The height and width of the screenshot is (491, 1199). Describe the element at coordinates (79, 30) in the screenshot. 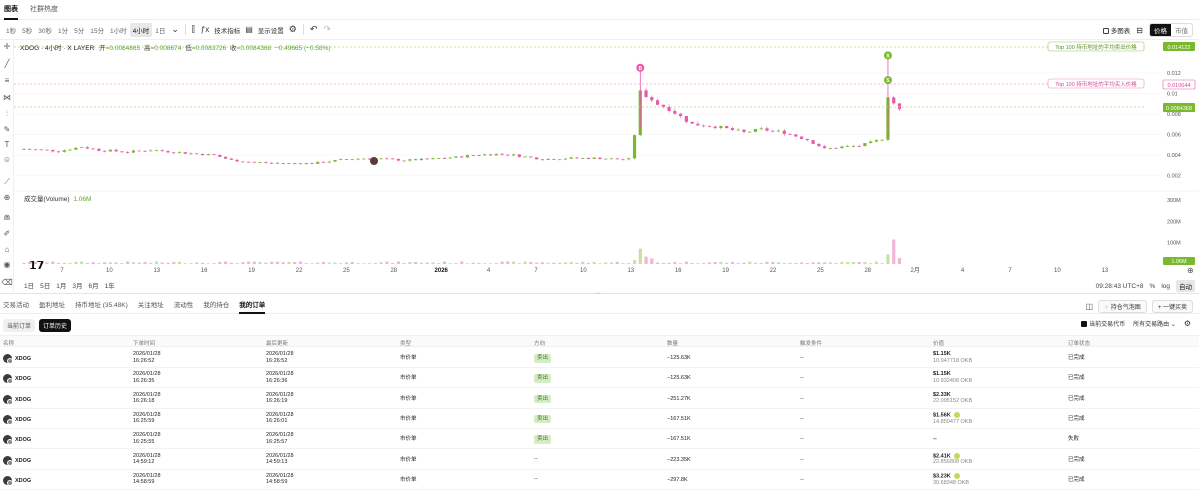

I see `interval-5m: 5分` at that location.